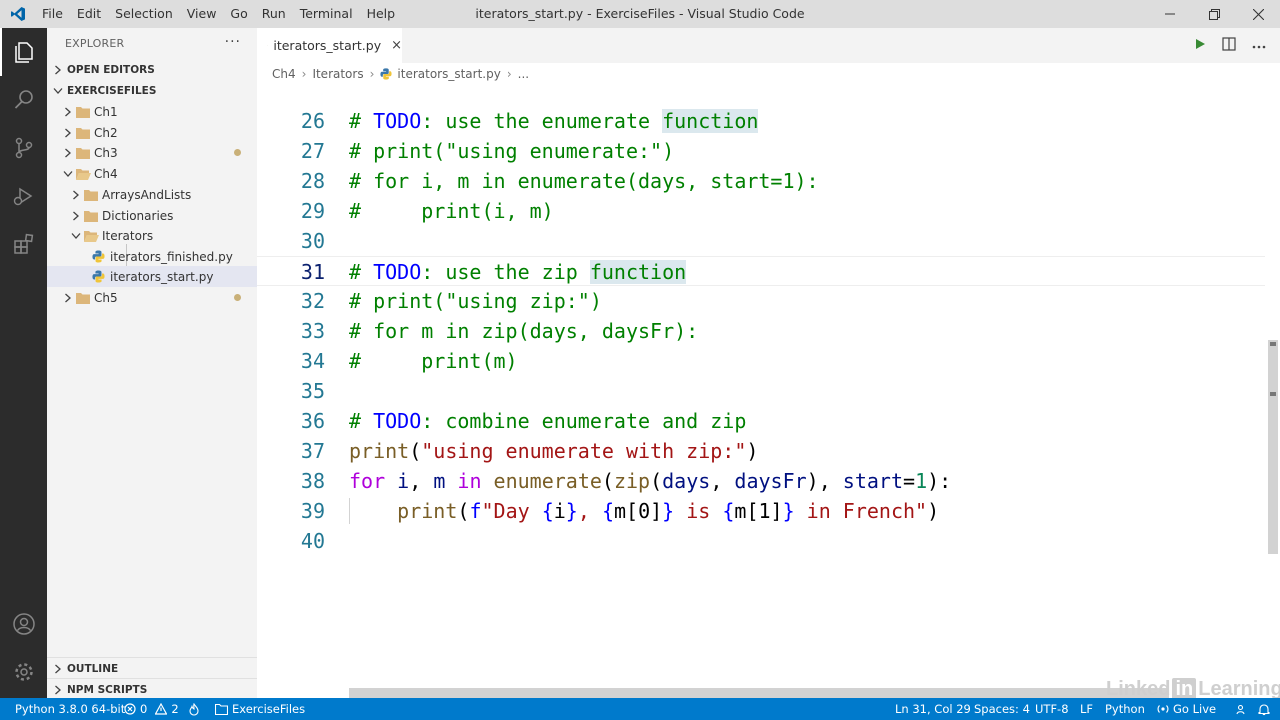  I want to click on run-debug-activity, so click(23, 196).